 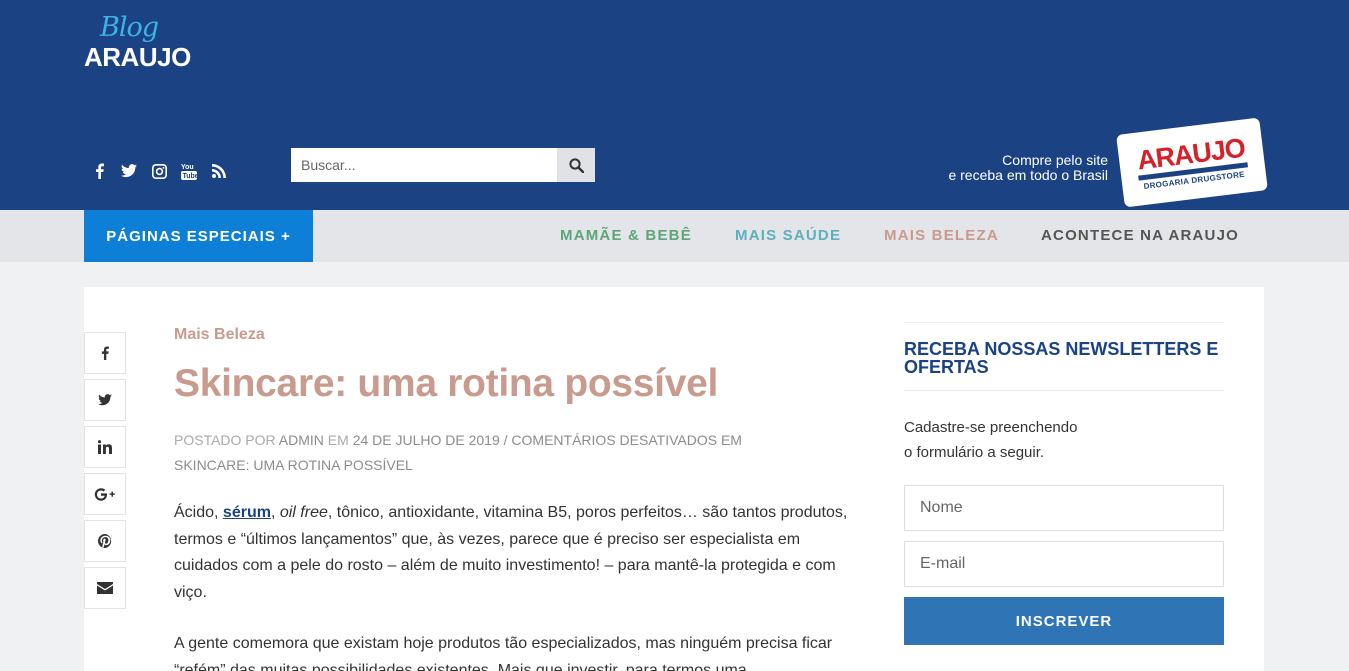 I want to click on youtube-icon: You Tube, so click(x=189, y=171).